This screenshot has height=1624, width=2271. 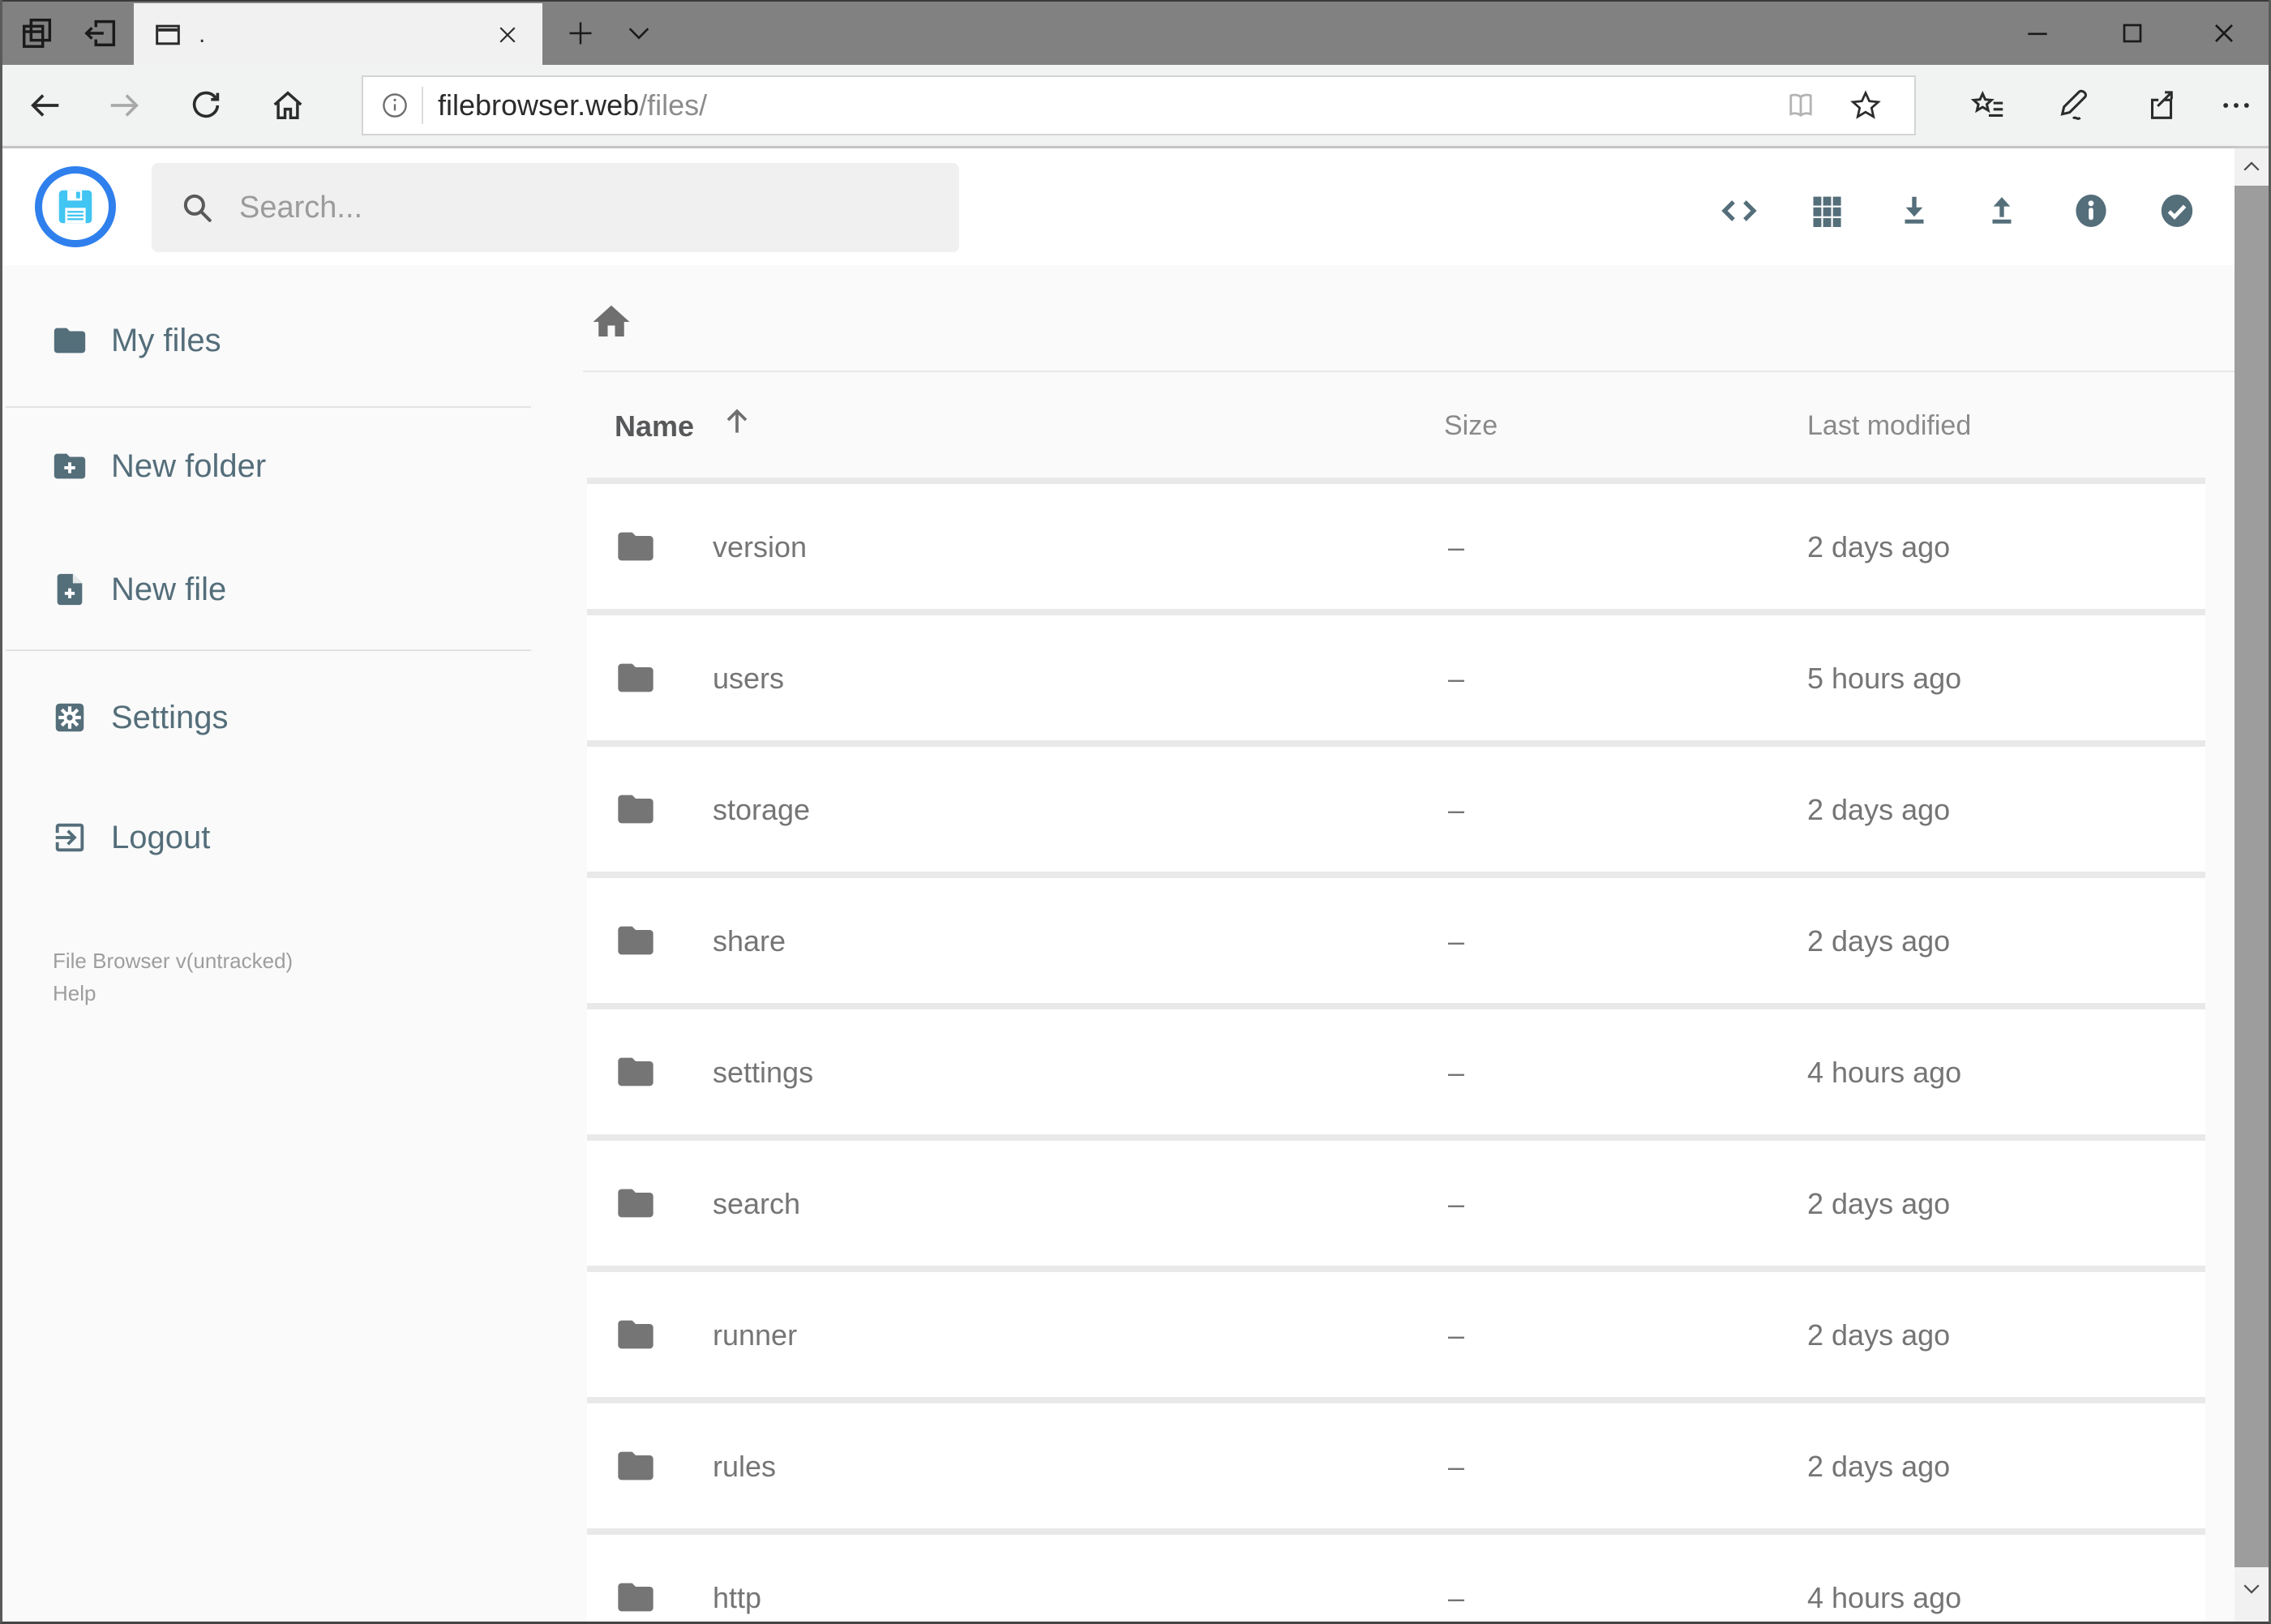 What do you see at coordinates (197, 208) in the screenshot?
I see `search-icon` at bounding box center [197, 208].